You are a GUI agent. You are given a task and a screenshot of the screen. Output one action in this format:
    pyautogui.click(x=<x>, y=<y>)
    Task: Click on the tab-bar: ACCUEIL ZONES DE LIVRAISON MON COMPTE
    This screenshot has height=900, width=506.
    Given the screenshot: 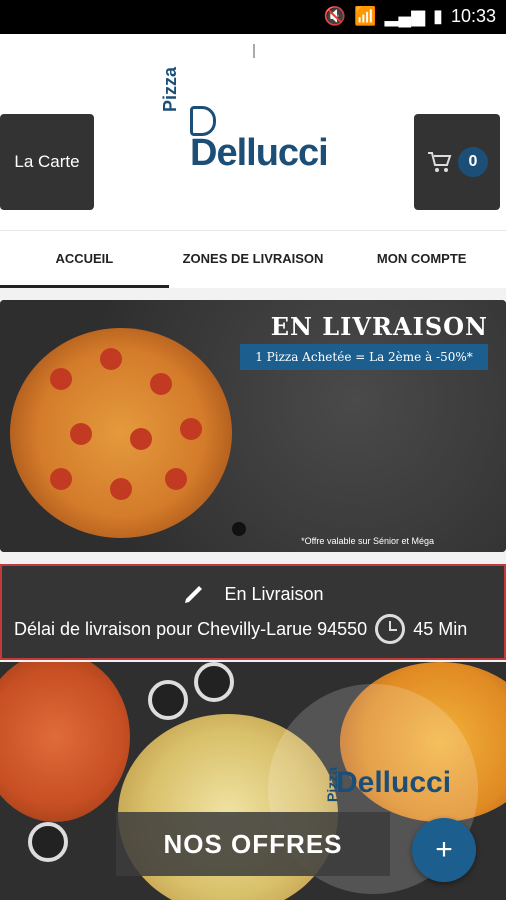 What is the action you would take?
    pyautogui.click(x=253, y=259)
    